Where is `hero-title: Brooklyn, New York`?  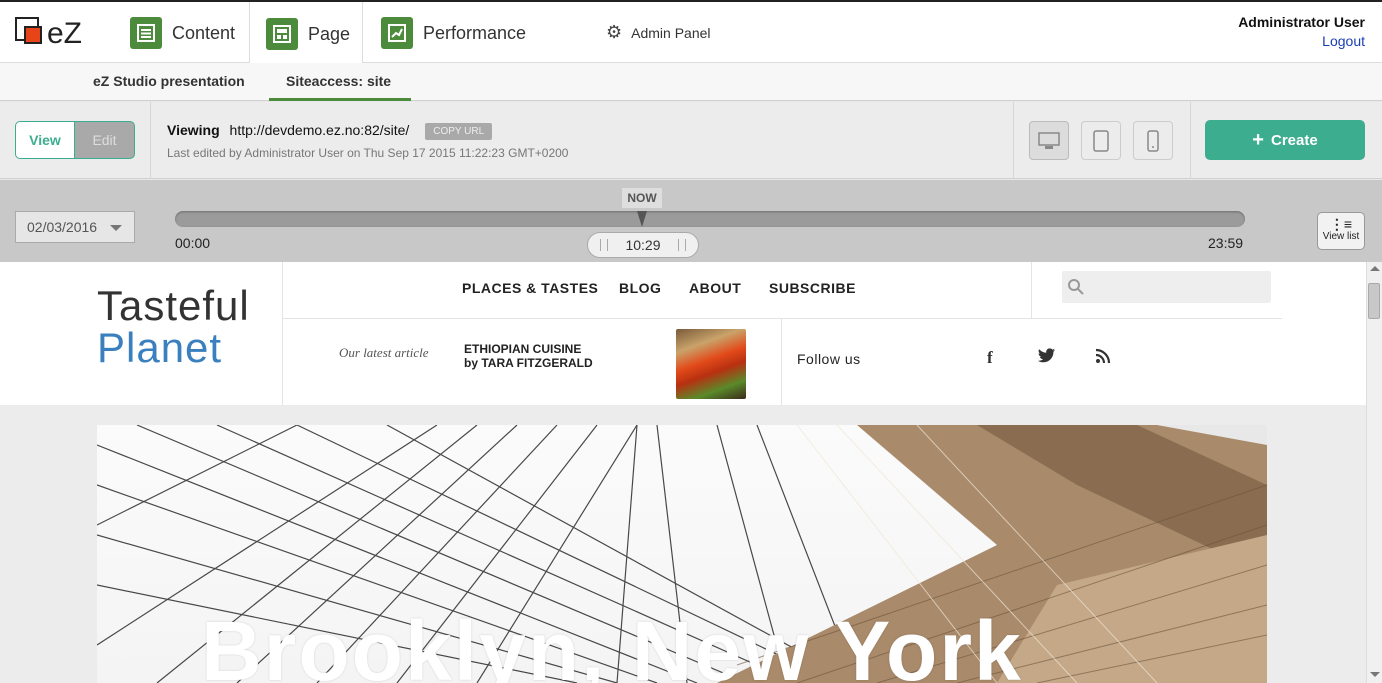
hero-title: Brooklyn, New York is located at coordinates (612, 643).